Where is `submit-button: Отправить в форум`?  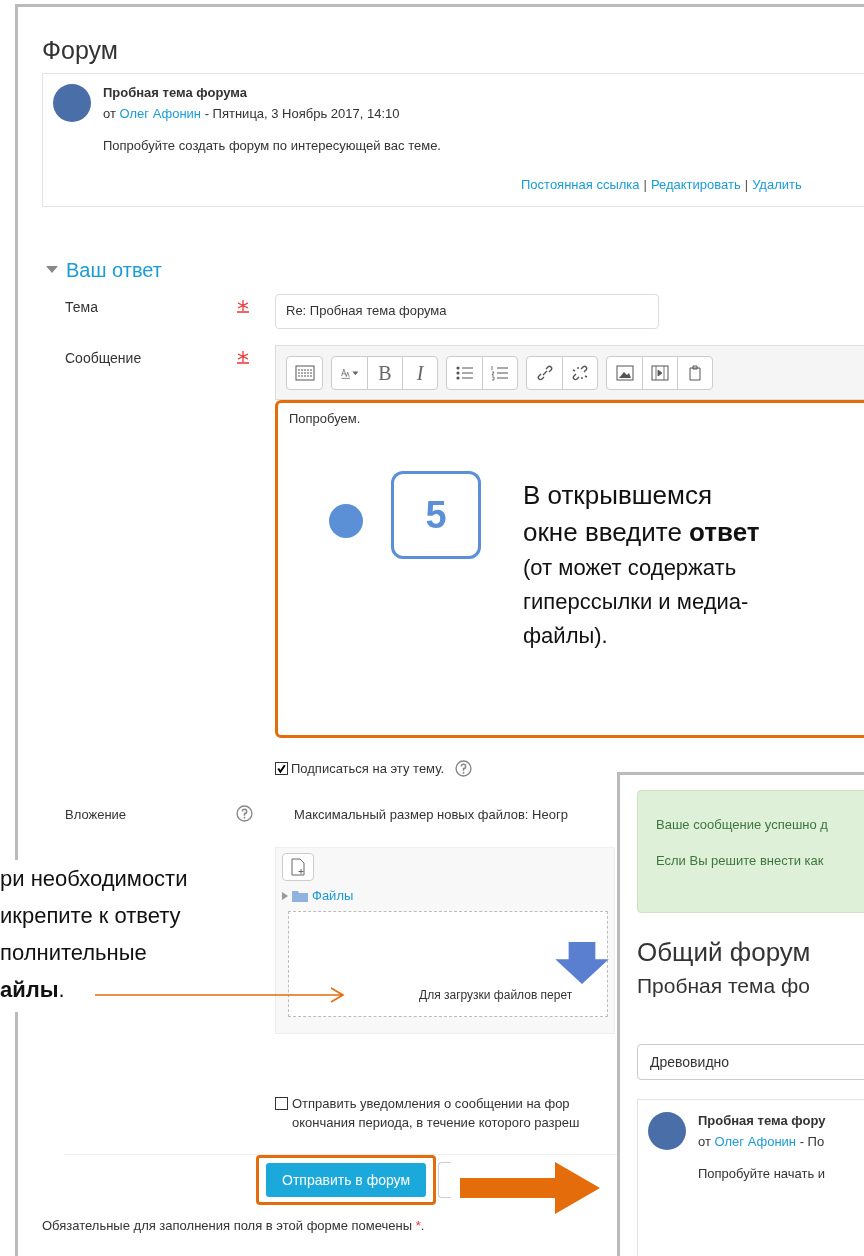 submit-button: Отправить в форум is located at coordinates (346, 1180).